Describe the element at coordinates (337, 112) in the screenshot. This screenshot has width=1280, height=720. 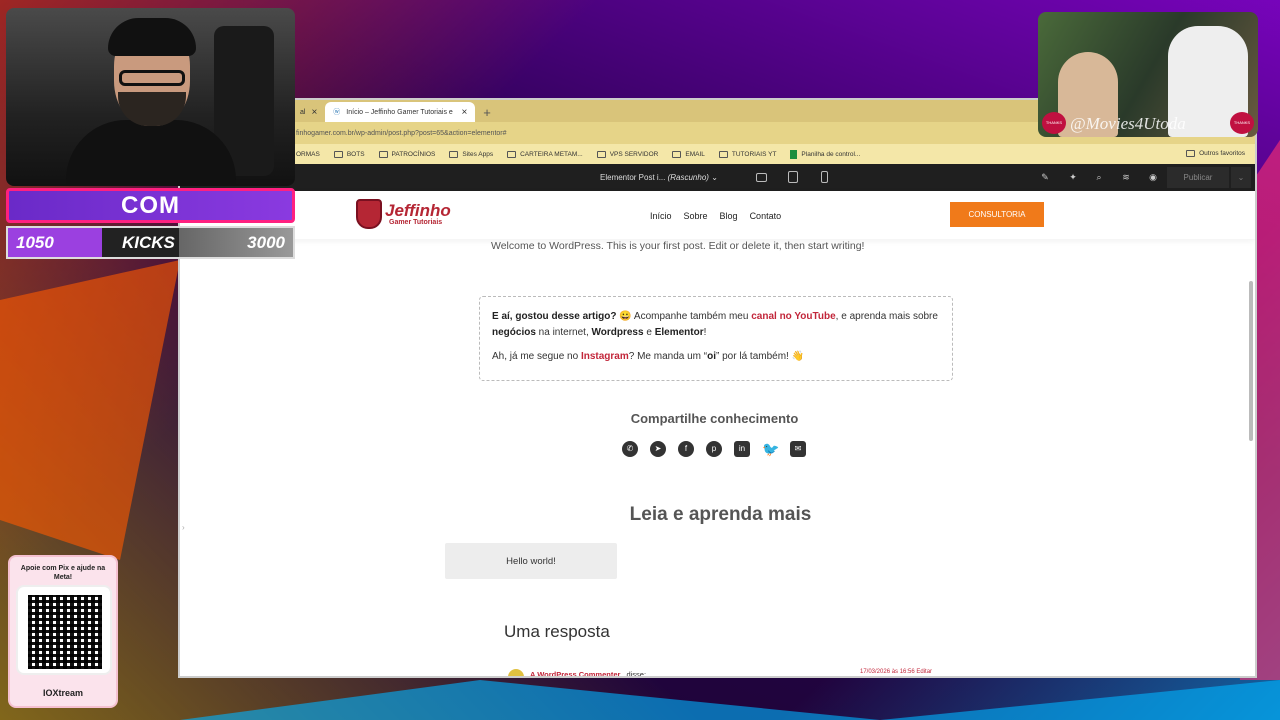
I see `wordpress-icon: ⓦ` at that location.